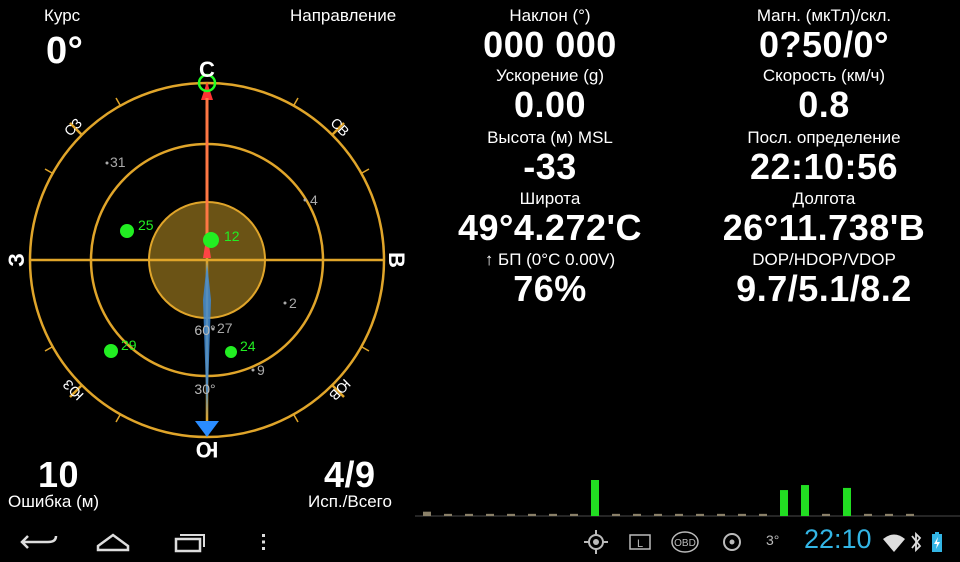 Image resolution: width=960 pixels, height=562 pixels. What do you see at coordinates (824, 75) in the screenshot?
I see `speed-label: Скорость (км/ч)` at bounding box center [824, 75].